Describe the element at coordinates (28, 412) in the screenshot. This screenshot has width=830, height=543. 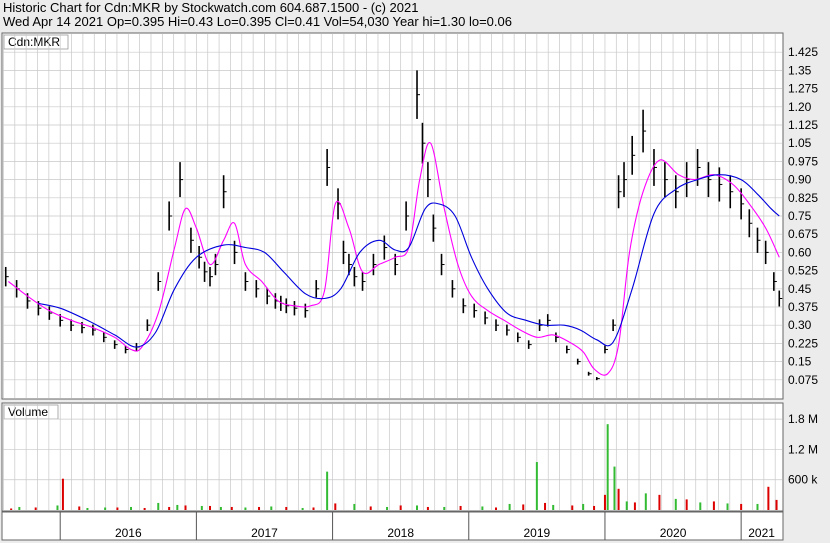
I see `volume-legend-label: Volume` at that location.